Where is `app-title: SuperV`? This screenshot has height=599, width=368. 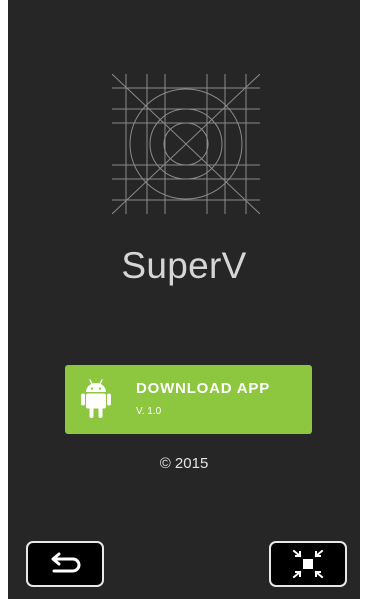
app-title: SuperV is located at coordinates (184, 265).